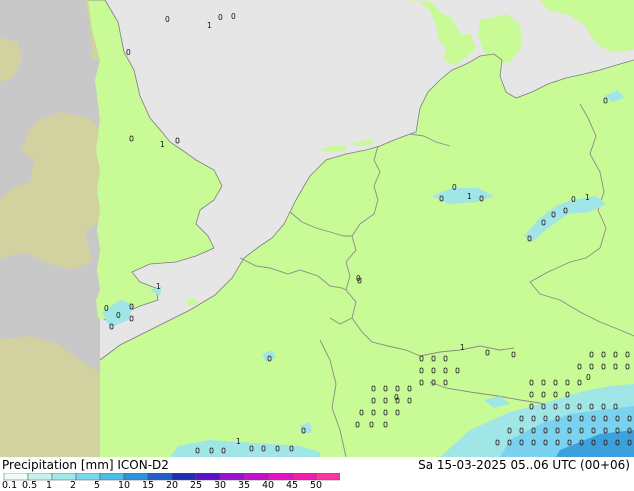  Describe the element at coordinates (124, 485) in the screenshot. I see `scale-tick-label: 10` at that location.